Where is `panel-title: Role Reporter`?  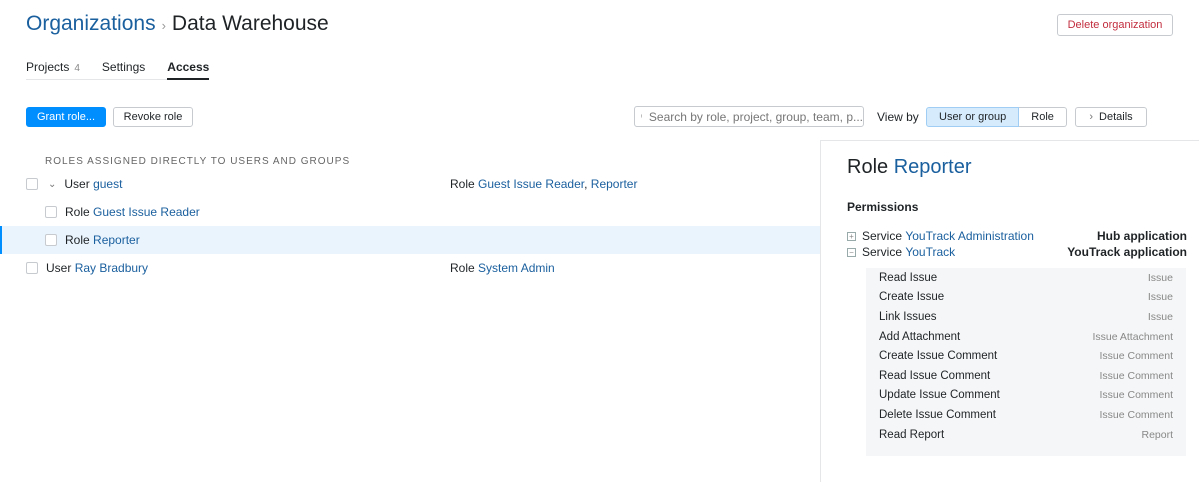
panel-title: Role Reporter is located at coordinates (909, 167).